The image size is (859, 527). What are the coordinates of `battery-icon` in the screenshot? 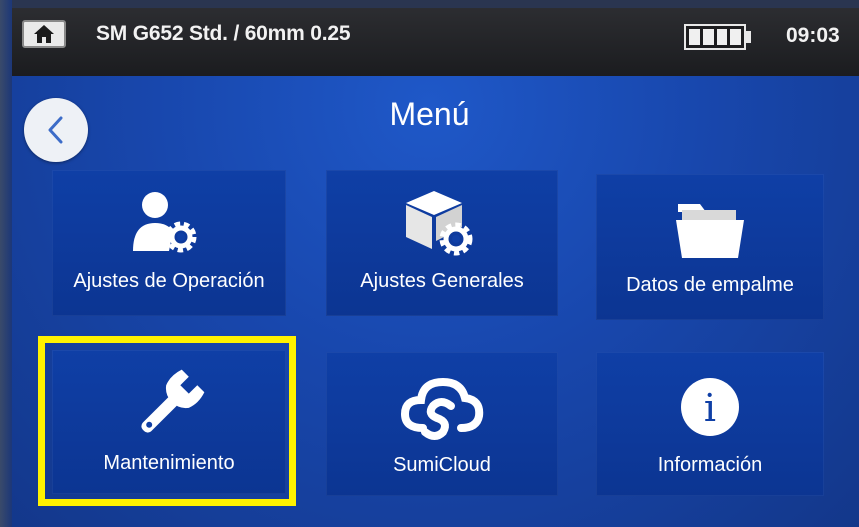 It's located at (715, 37).